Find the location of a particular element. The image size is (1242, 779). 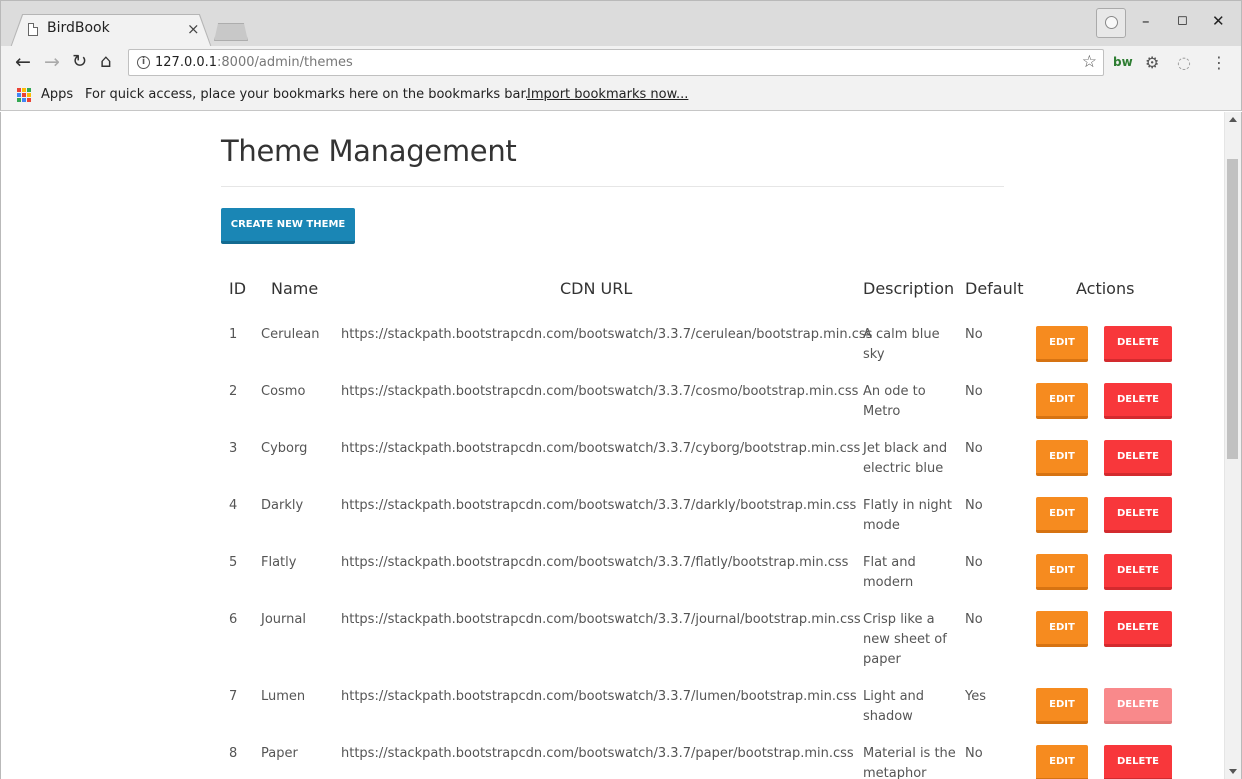

cell-id: 7 is located at coordinates (233, 696).